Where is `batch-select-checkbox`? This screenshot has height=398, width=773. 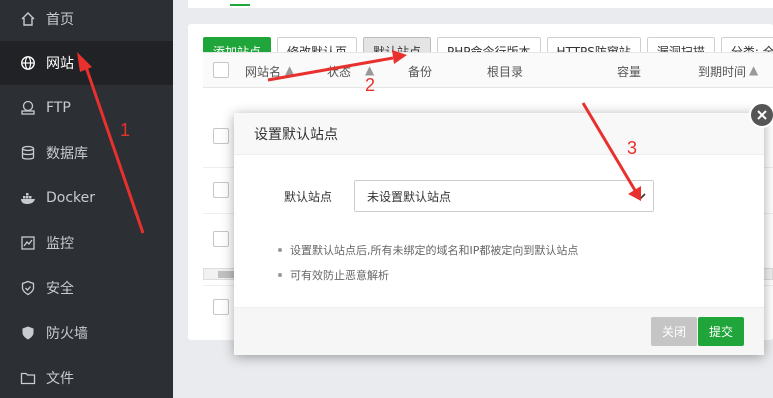
batch-select-checkbox is located at coordinates (221, 307).